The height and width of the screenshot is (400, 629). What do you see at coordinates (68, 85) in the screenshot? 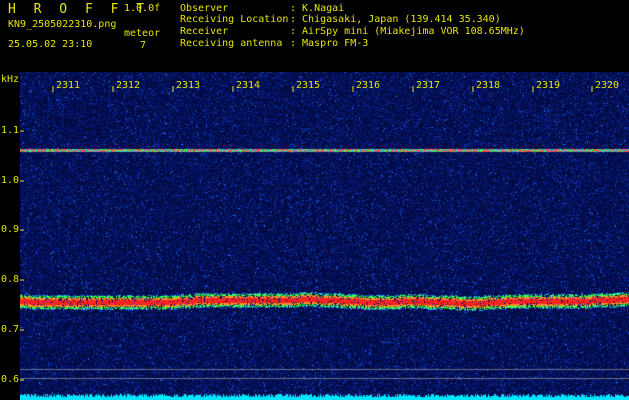
I see `x-tick-label: 2311` at bounding box center [68, 85].